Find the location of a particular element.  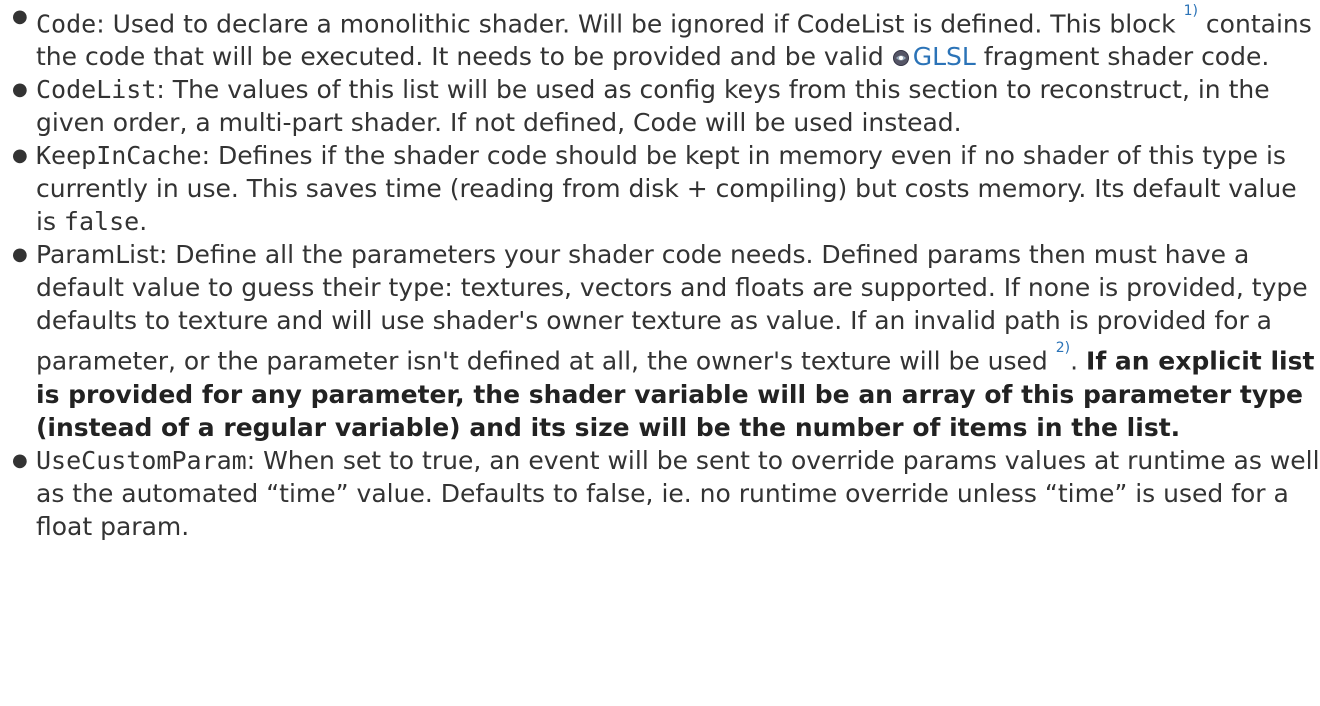

glsl-link-label: GLSL is located at coordinates (944, 57).